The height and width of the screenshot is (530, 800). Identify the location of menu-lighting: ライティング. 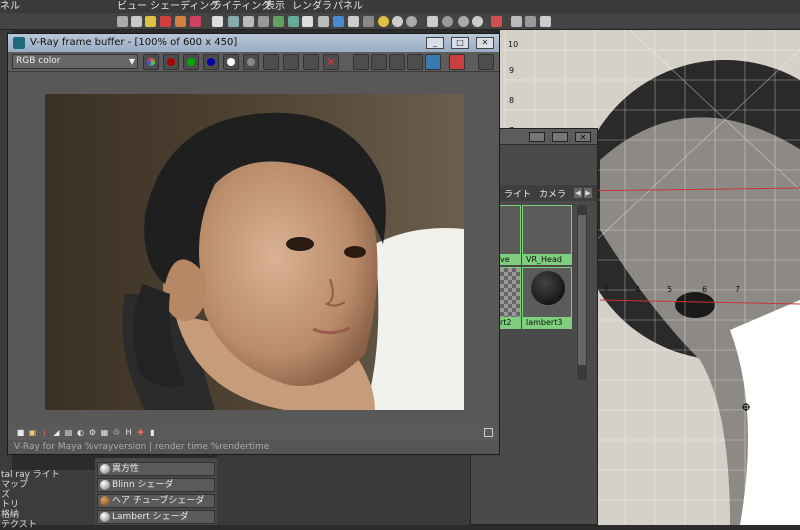
(241, 6).